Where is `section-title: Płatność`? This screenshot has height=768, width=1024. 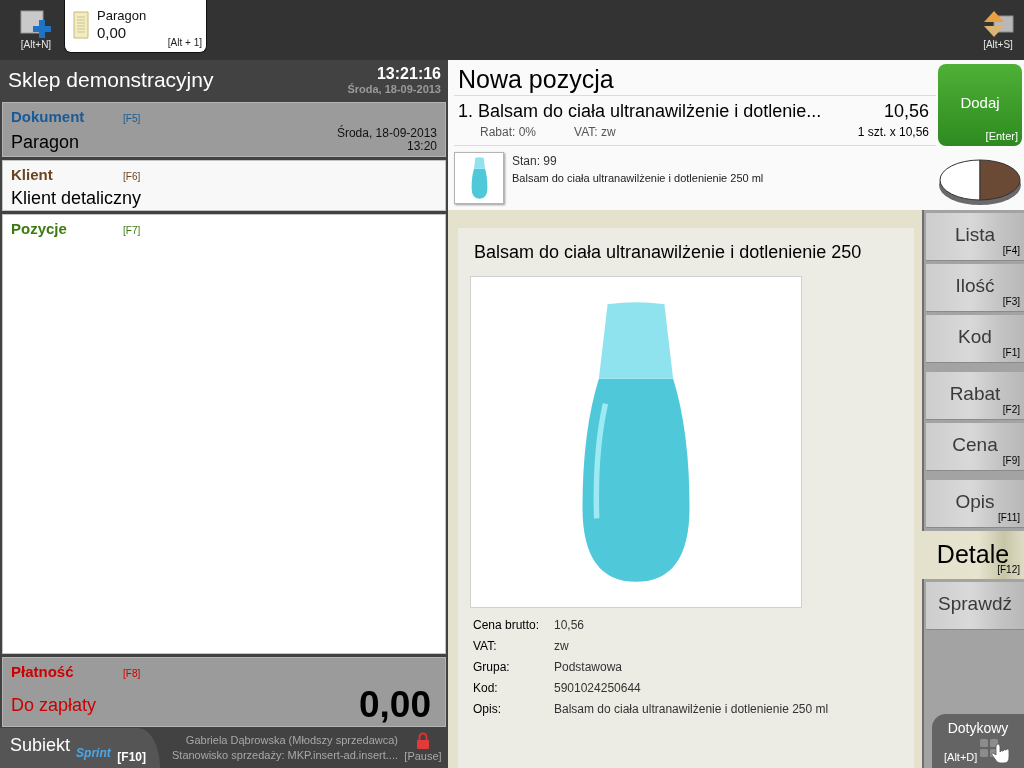
section-title: Płatność is located at coordinates (43, 672).